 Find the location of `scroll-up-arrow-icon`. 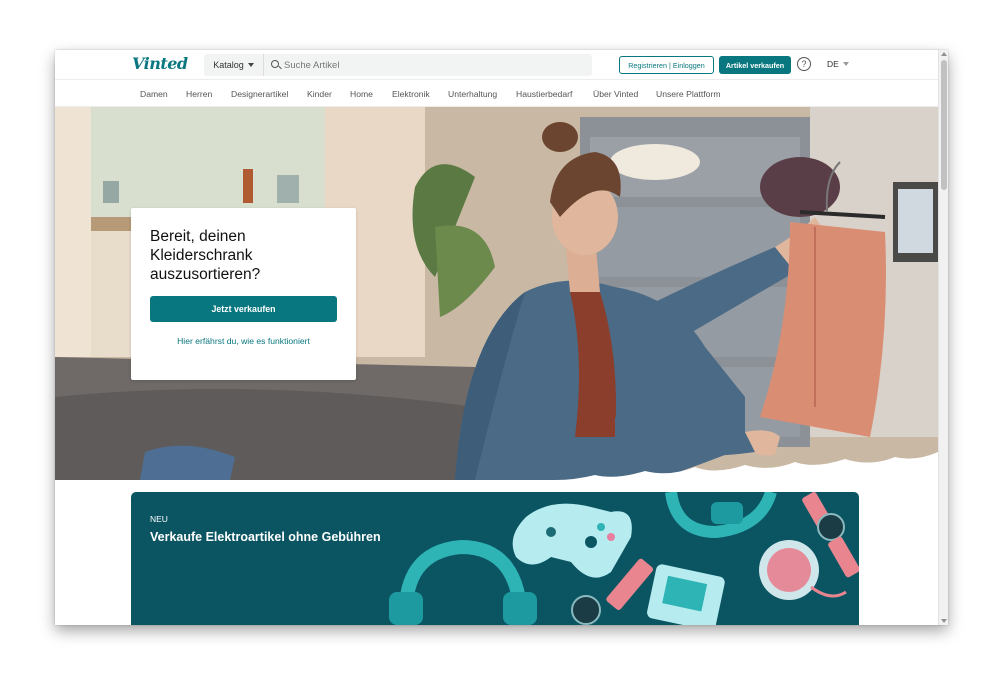

scroll-up-arrow-icon is located at coordinates (944, 54).